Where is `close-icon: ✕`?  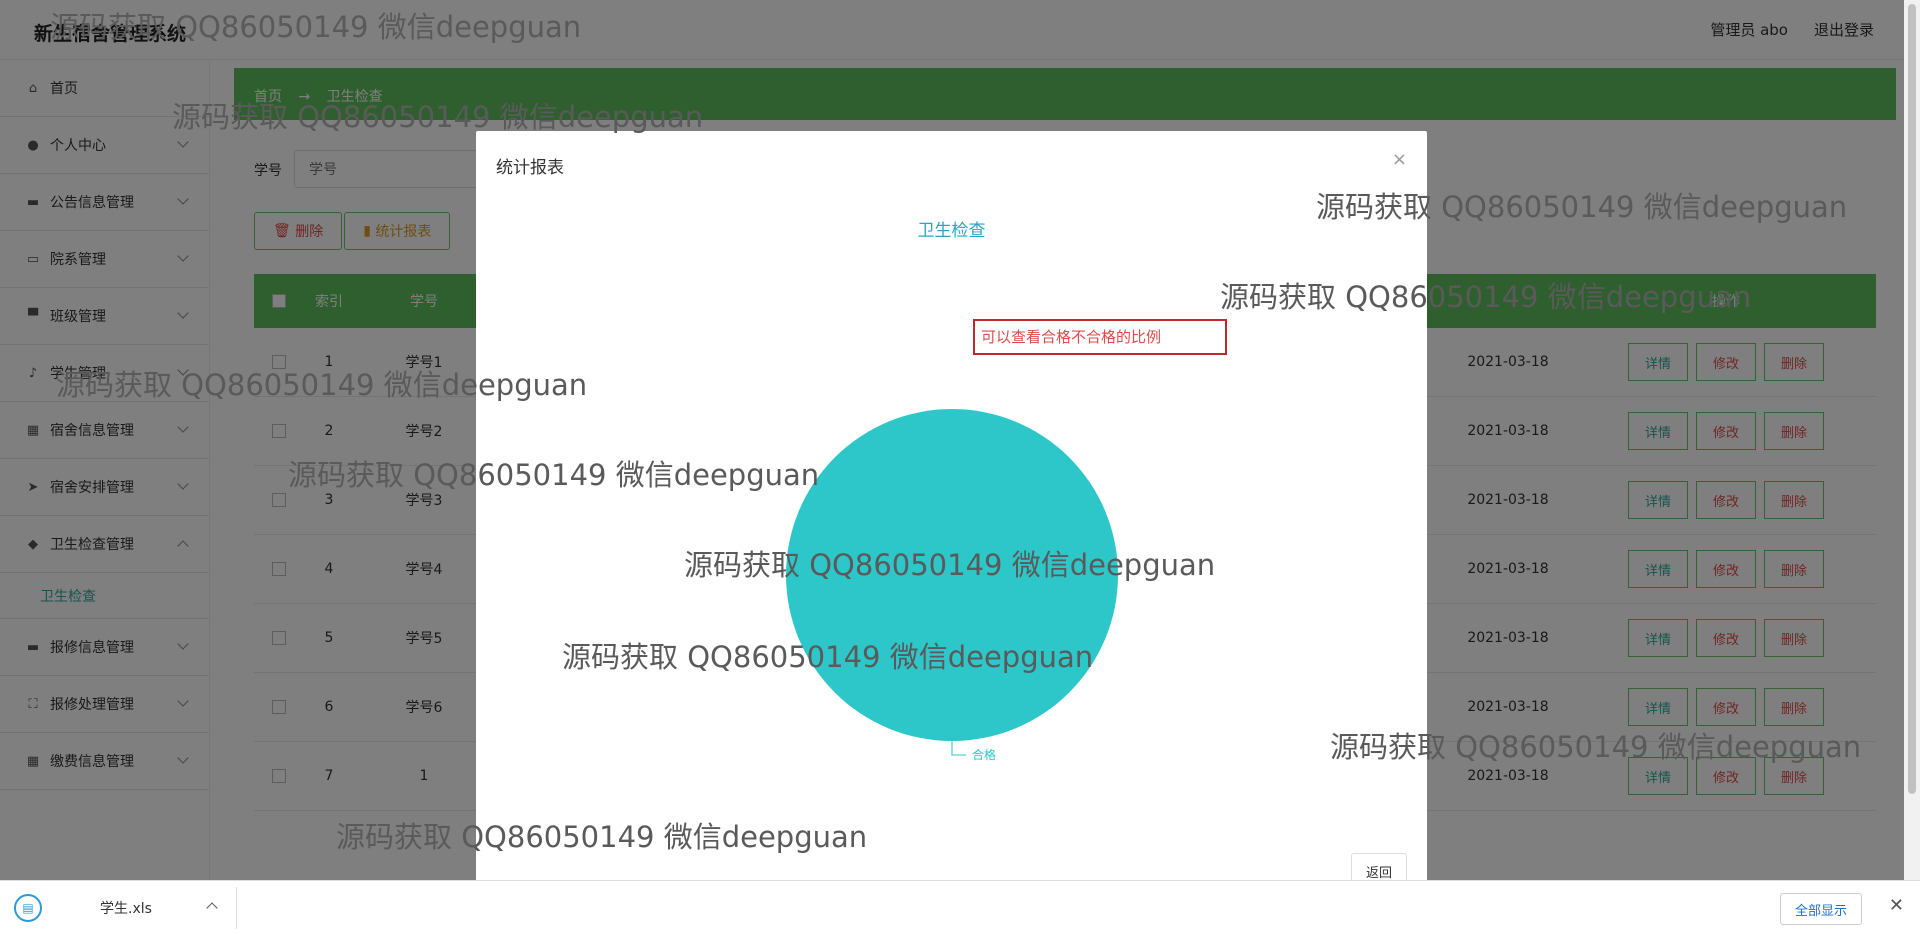
close-icon: ✕ is located at coordinates (1896, 905).